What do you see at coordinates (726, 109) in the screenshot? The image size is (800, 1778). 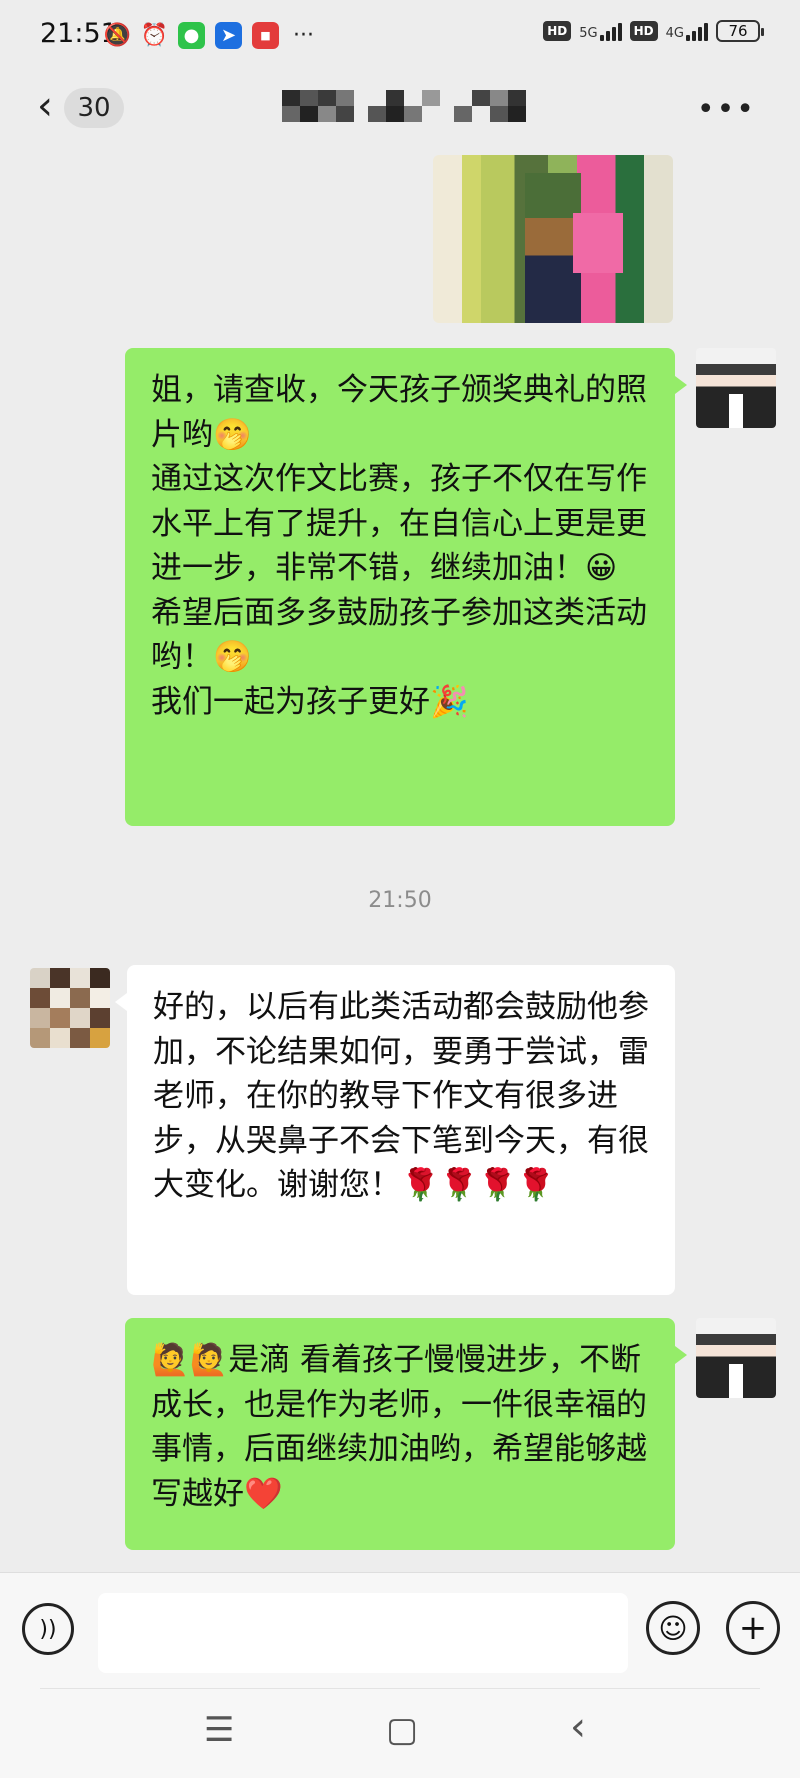 I see `more-options-icon: •••` at bounding box center [726, 109].